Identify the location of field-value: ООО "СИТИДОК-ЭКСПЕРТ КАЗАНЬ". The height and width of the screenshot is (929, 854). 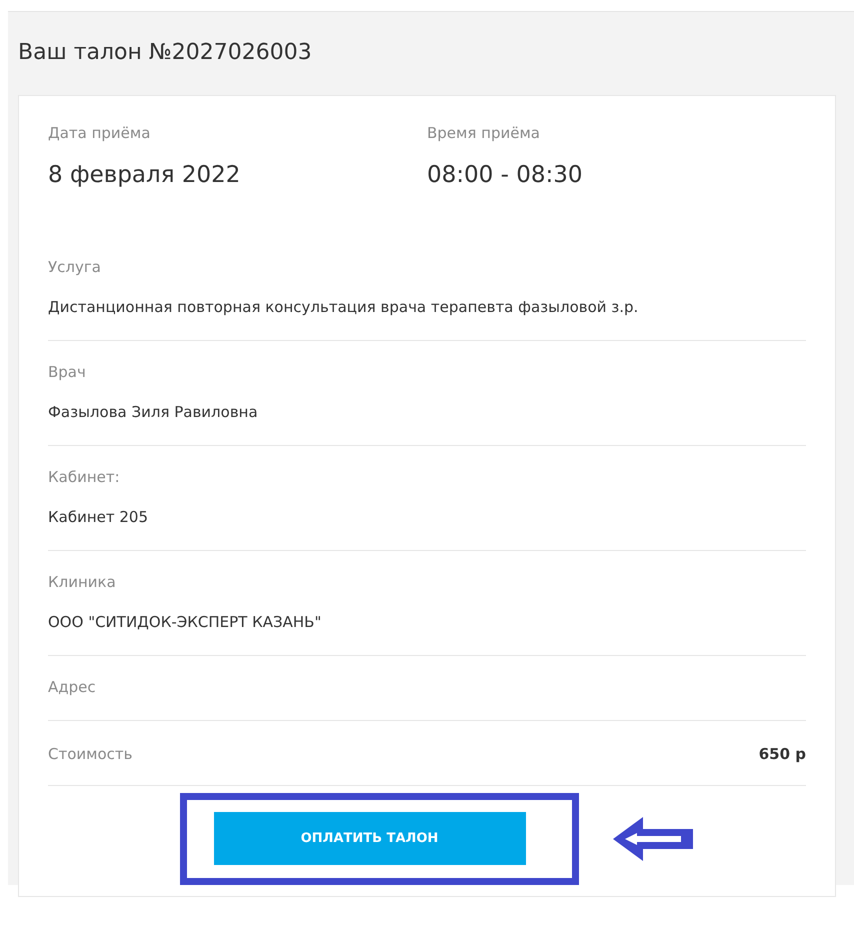
(185, 622).